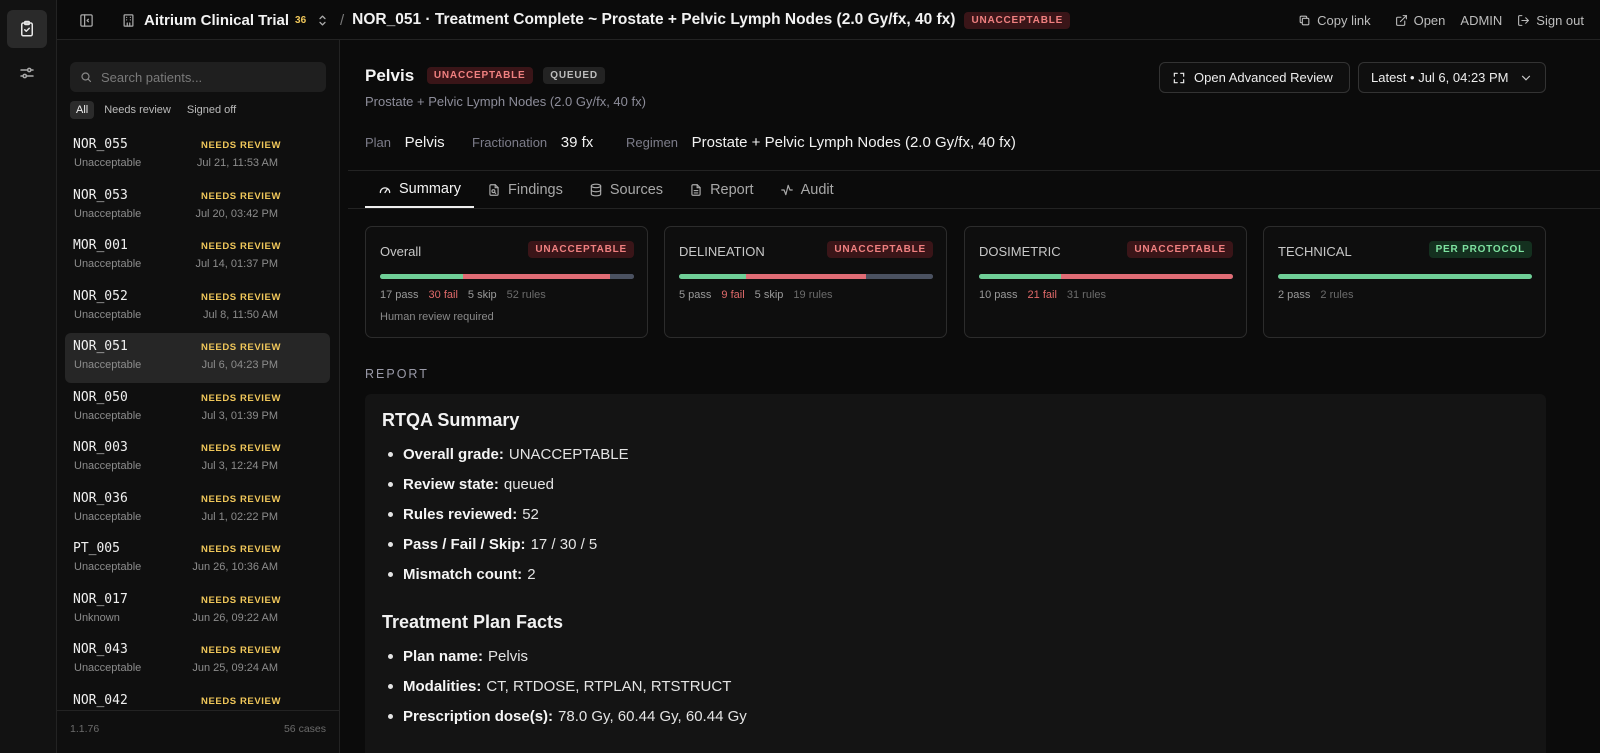  I want to click on patient-timestamp: Jun 26, 09:22 AM, so click(235, 617).